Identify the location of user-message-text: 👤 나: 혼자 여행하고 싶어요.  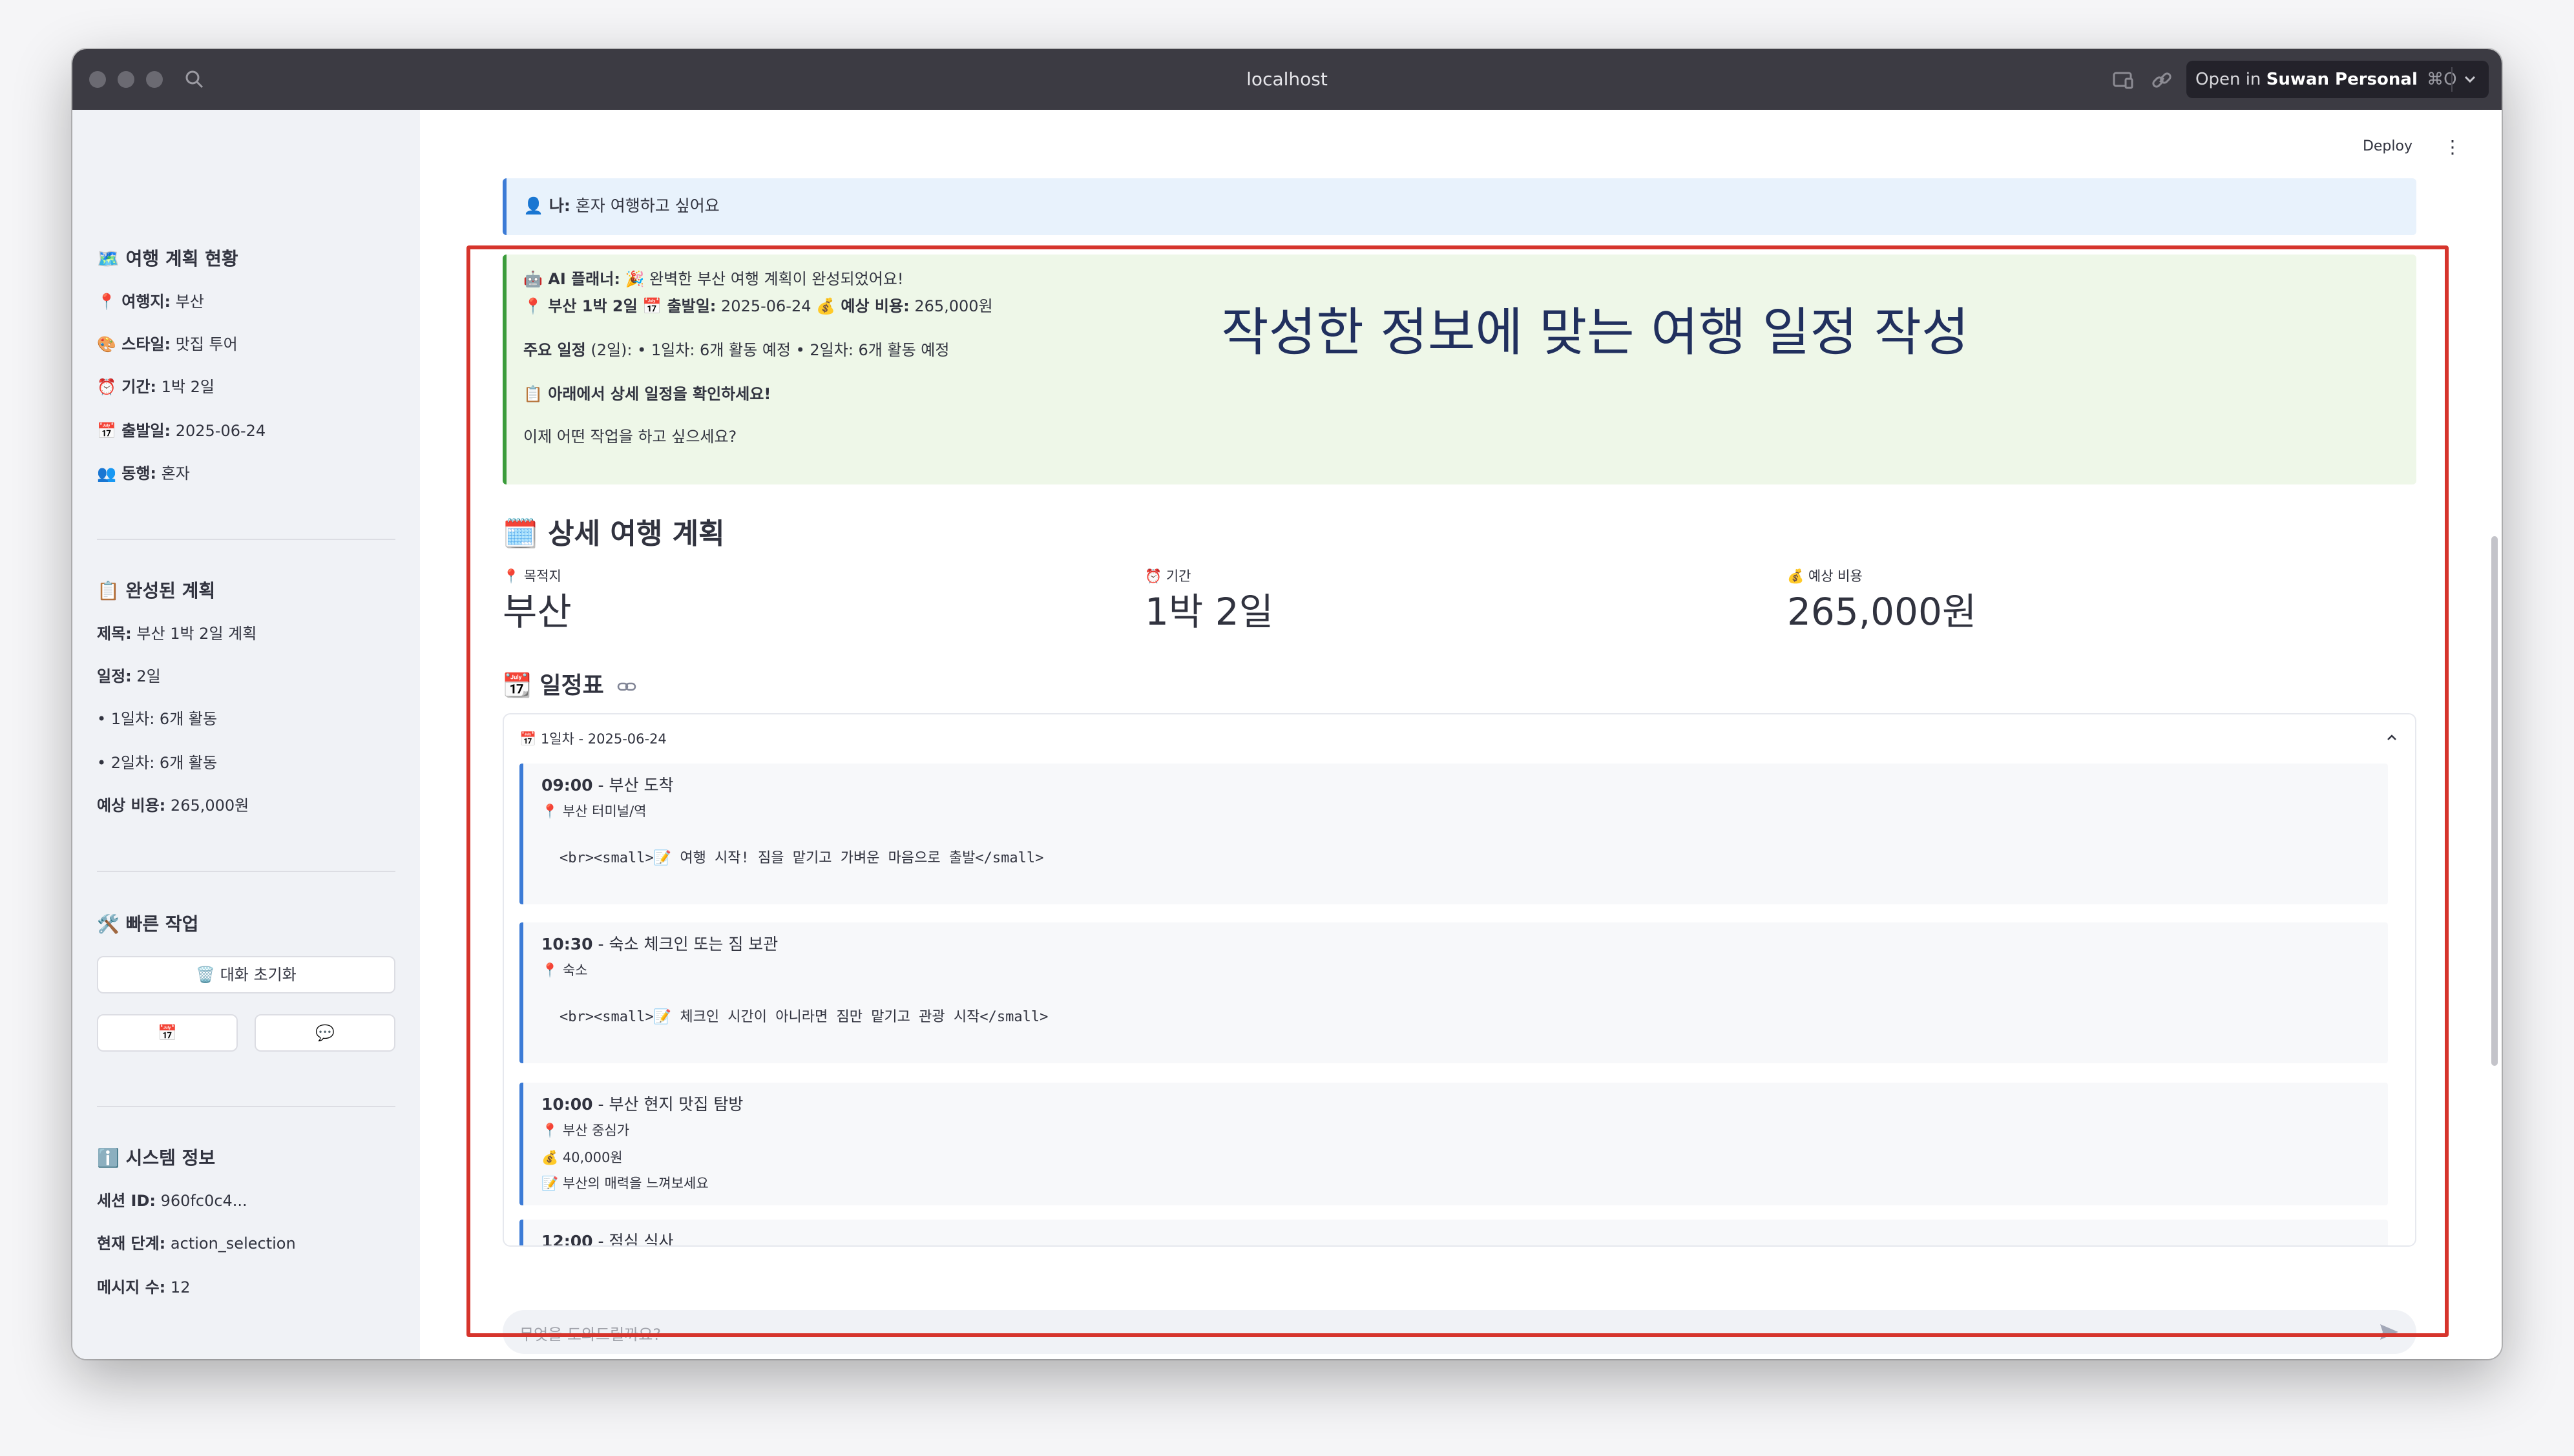
(621, 205).